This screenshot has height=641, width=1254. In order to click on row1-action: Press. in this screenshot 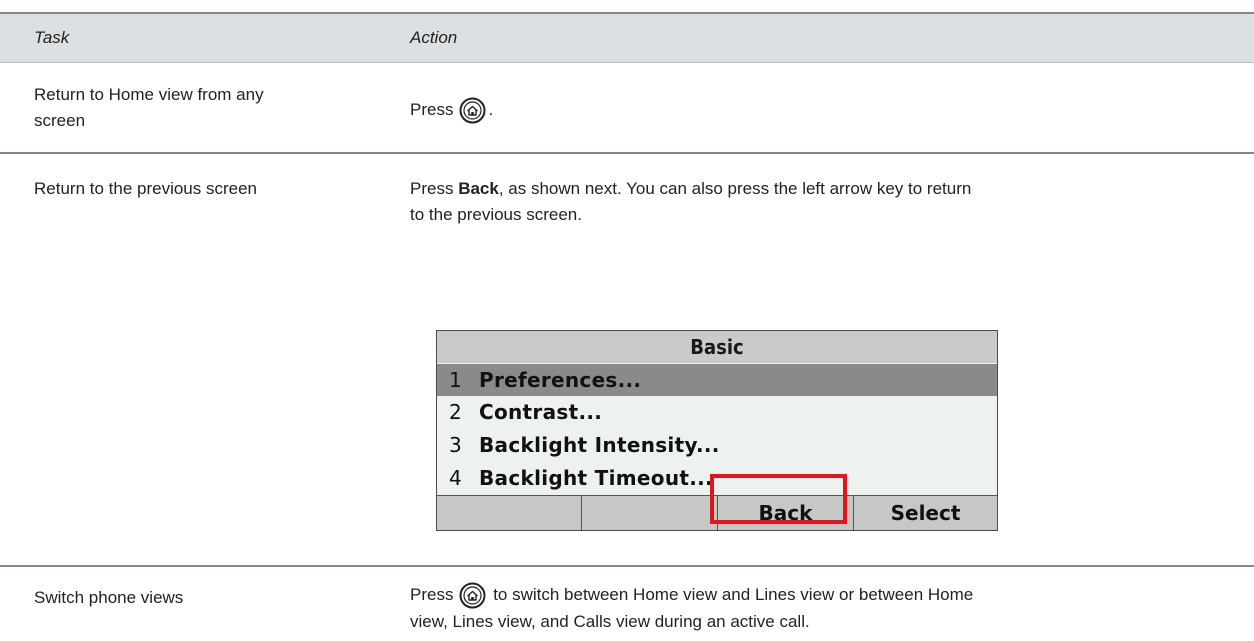, I will do `click(451, 110)`.